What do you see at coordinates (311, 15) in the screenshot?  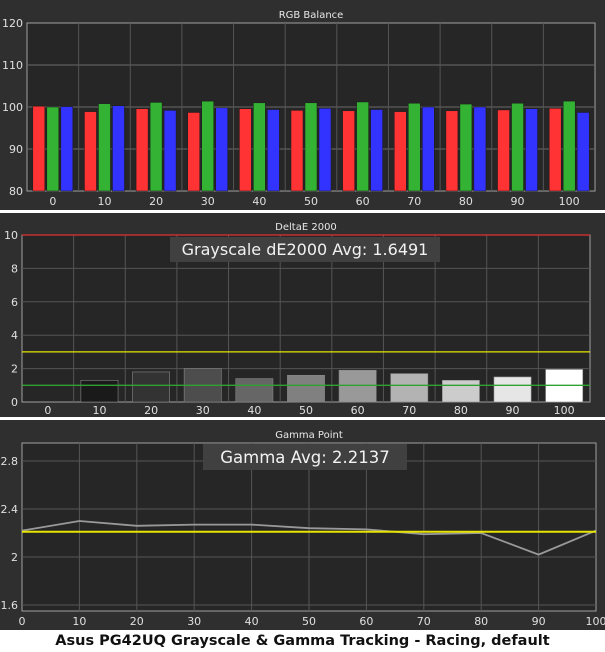 I see `chart-title: RGB Balance` at bounding box center [311, 15].